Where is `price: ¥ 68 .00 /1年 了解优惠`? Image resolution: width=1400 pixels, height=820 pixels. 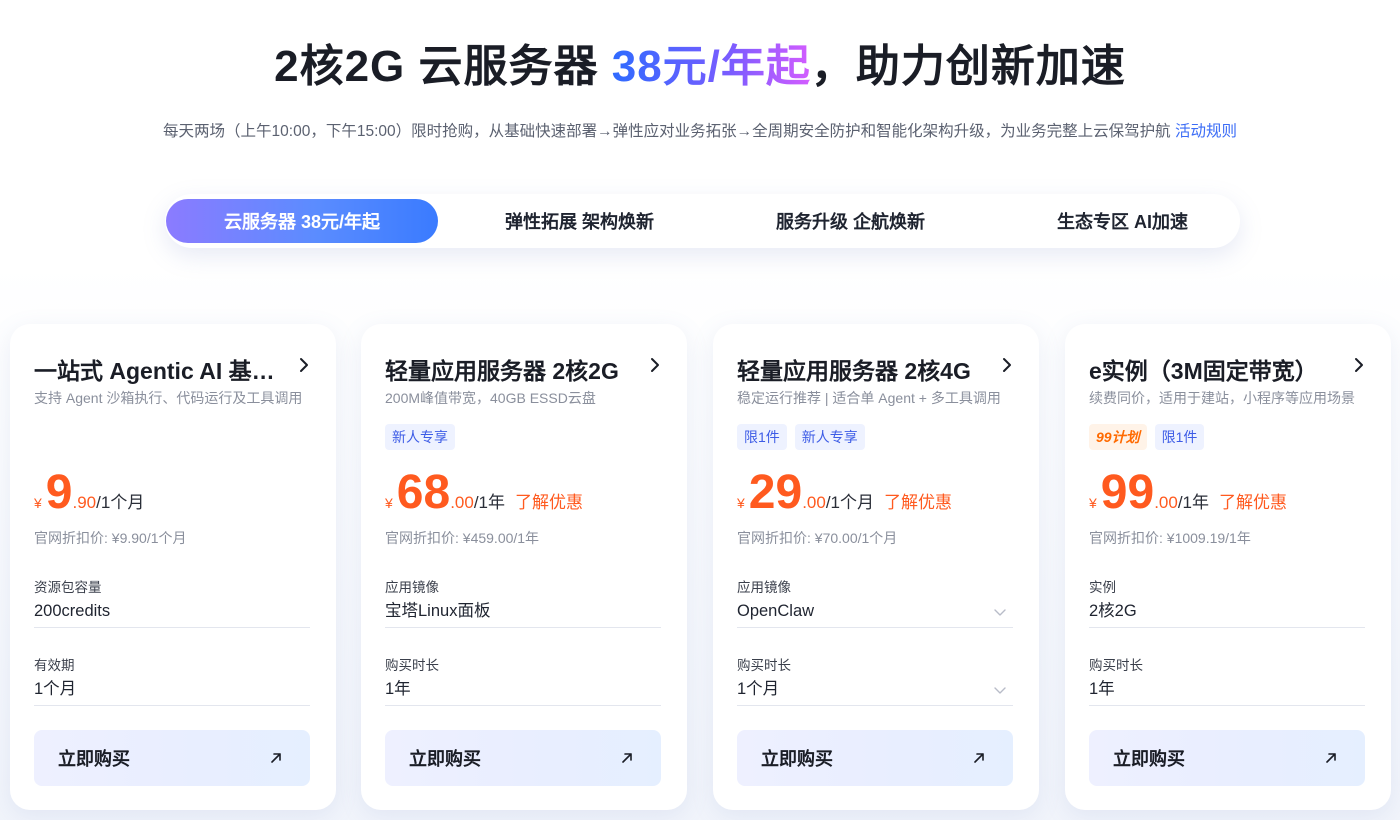 price: ¥ 68 .00 /1年 了解优惠 is located at coordinates (484, 493).